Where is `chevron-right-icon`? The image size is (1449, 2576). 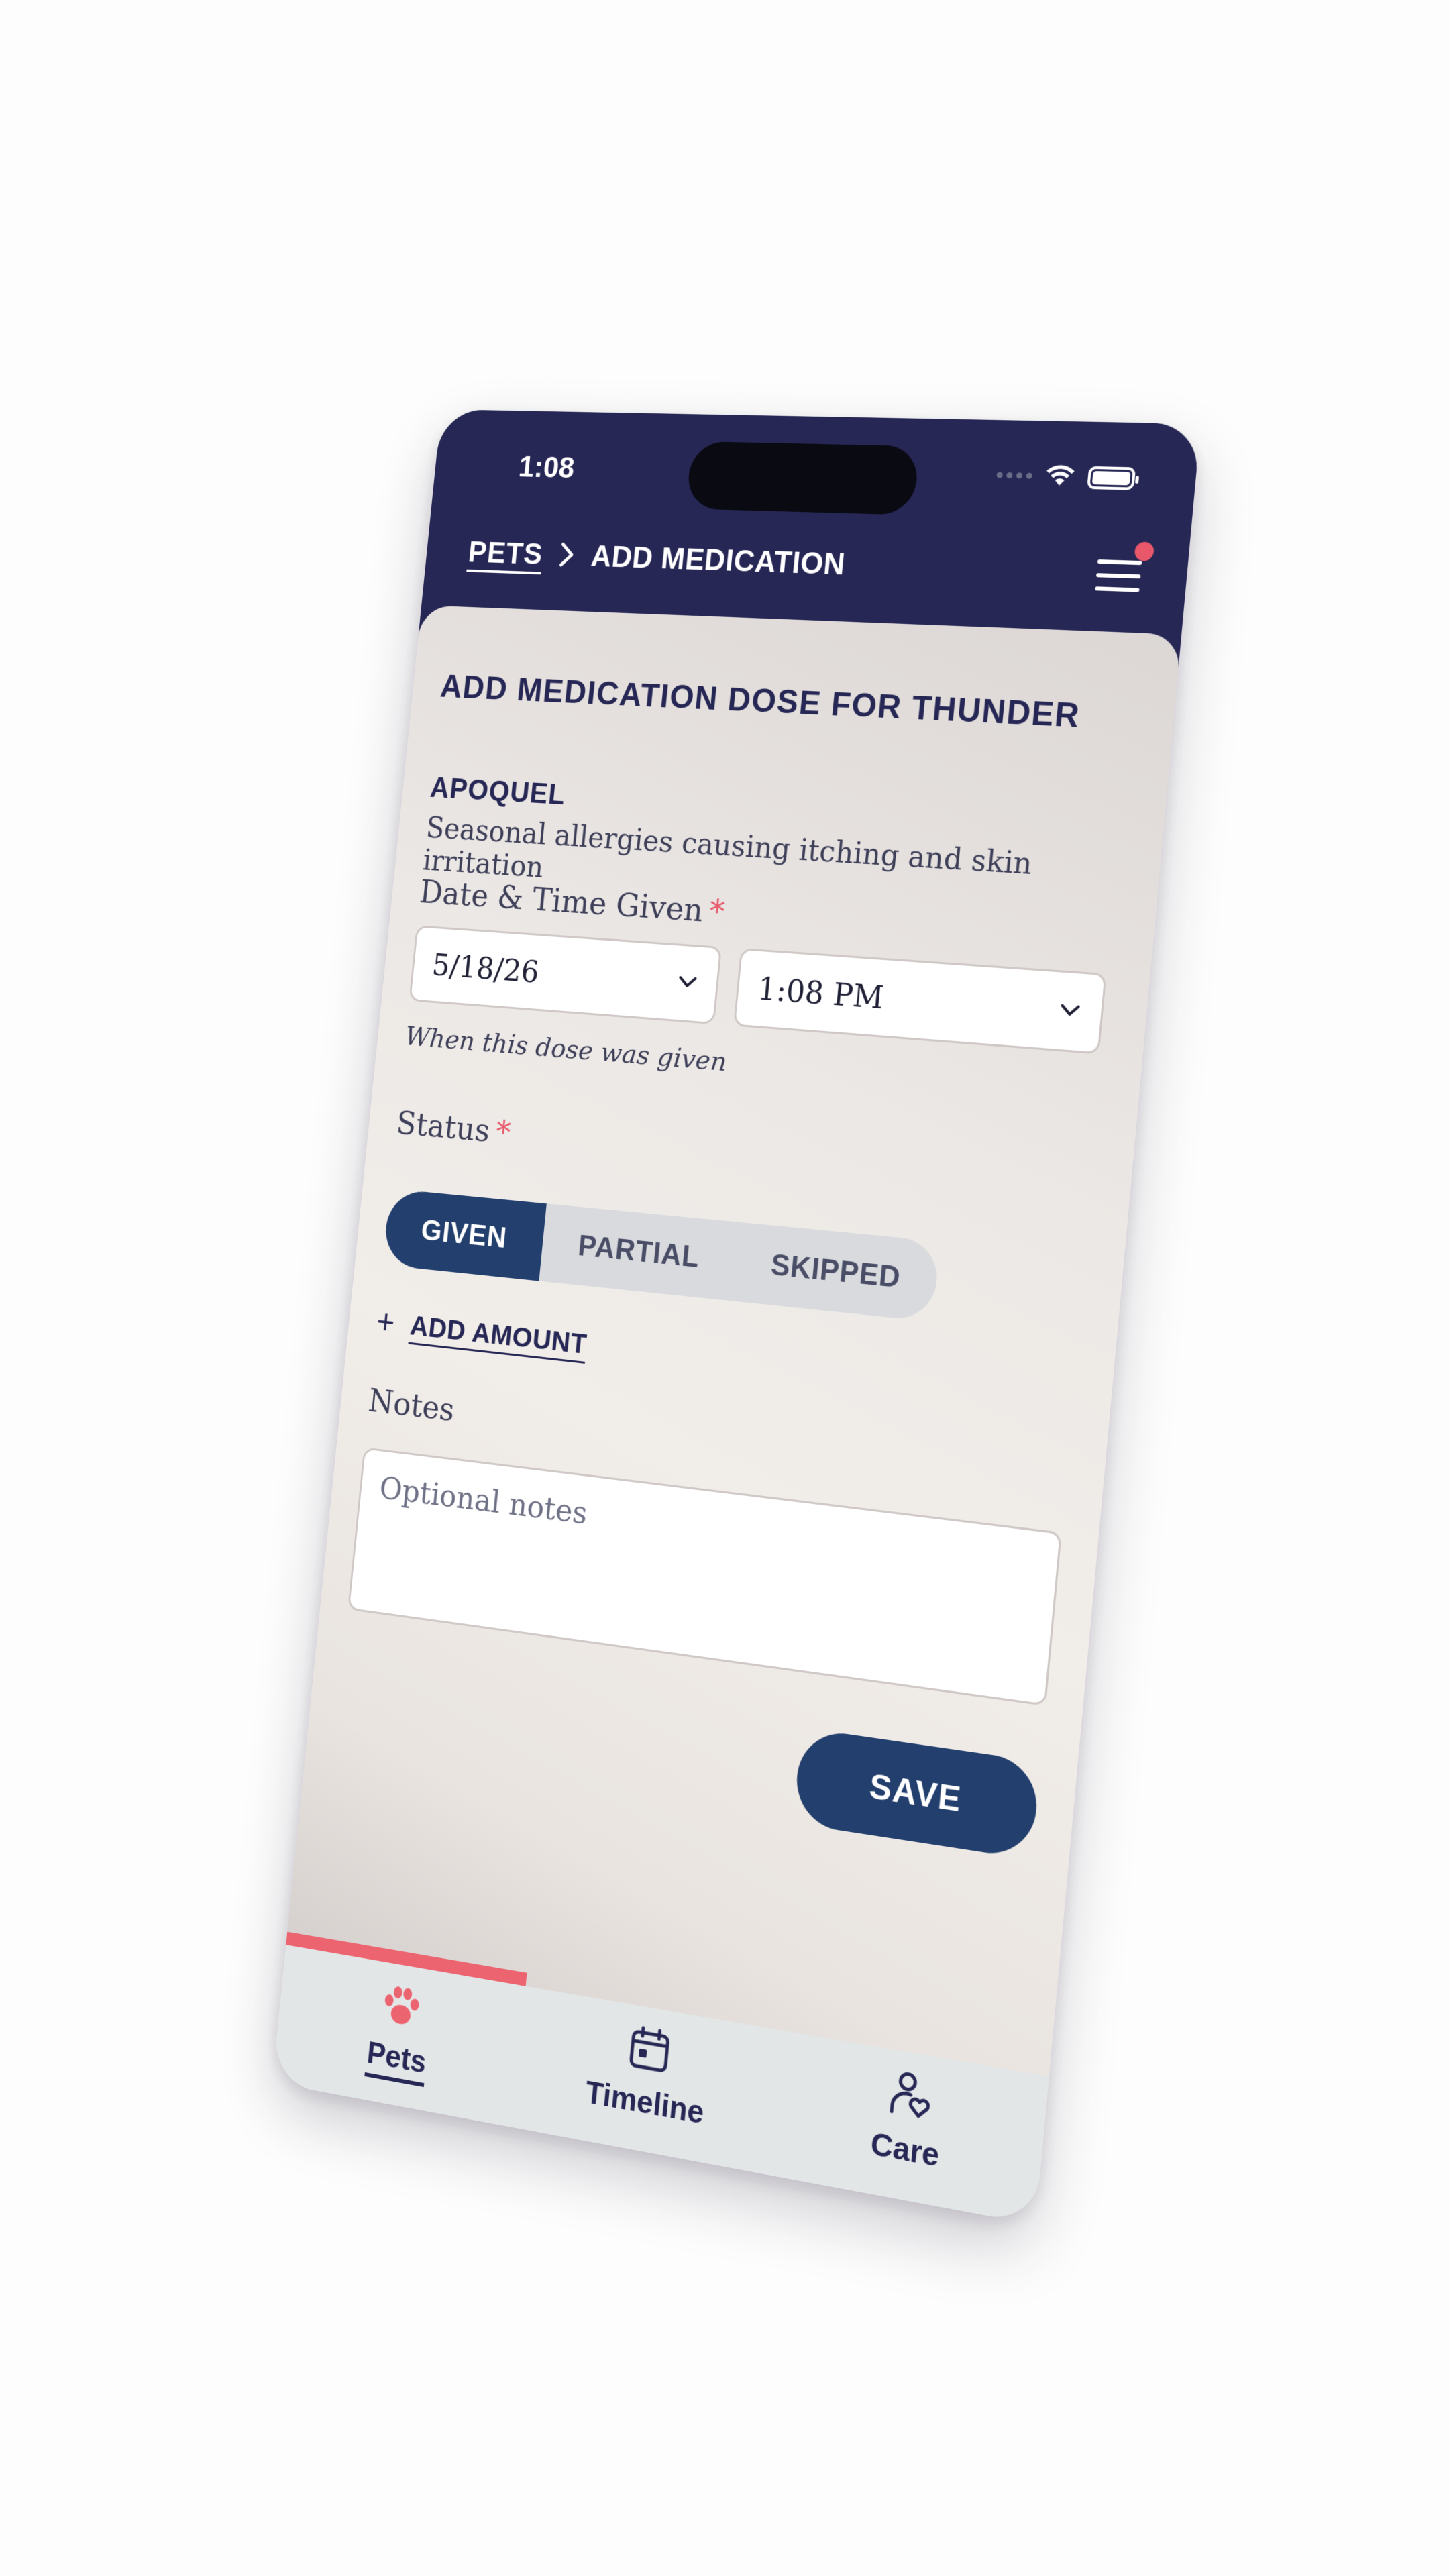
chevron-right-icon is located at coordinates (566, 554).